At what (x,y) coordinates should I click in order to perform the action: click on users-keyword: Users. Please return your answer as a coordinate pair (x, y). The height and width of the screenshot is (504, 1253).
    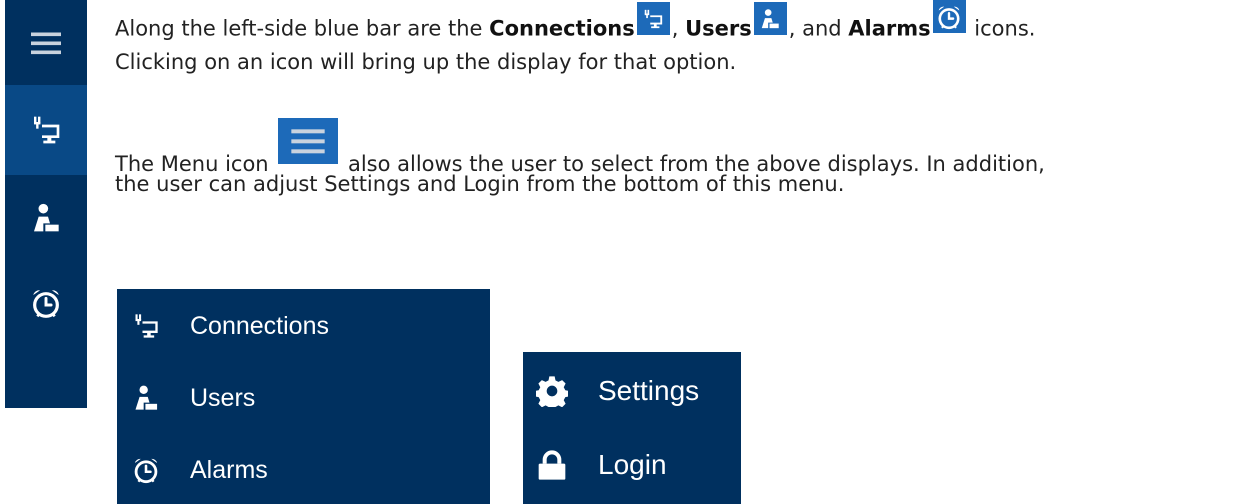
    Looking at the image, I should click on (718, 28).